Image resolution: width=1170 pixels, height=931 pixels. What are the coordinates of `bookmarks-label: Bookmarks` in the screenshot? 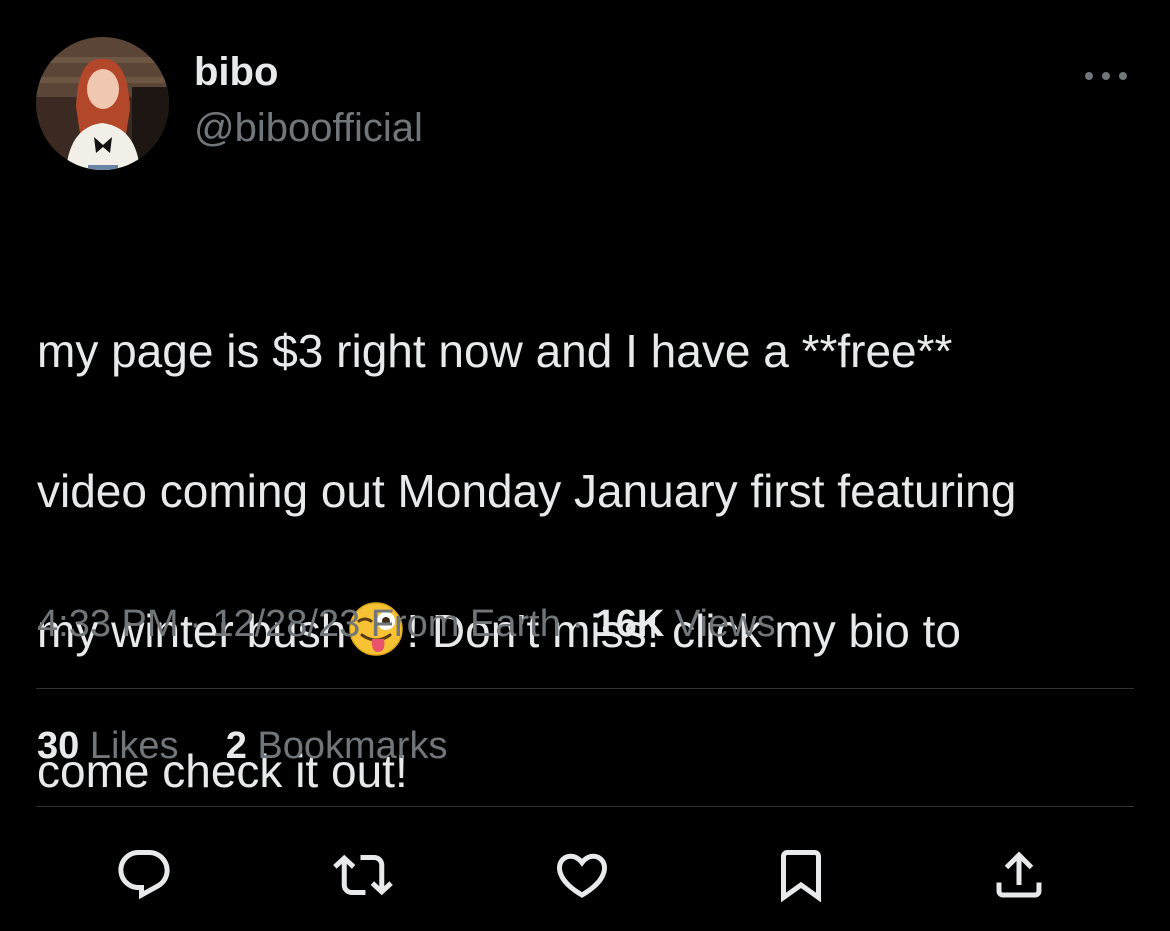 It's located at (347, 746).